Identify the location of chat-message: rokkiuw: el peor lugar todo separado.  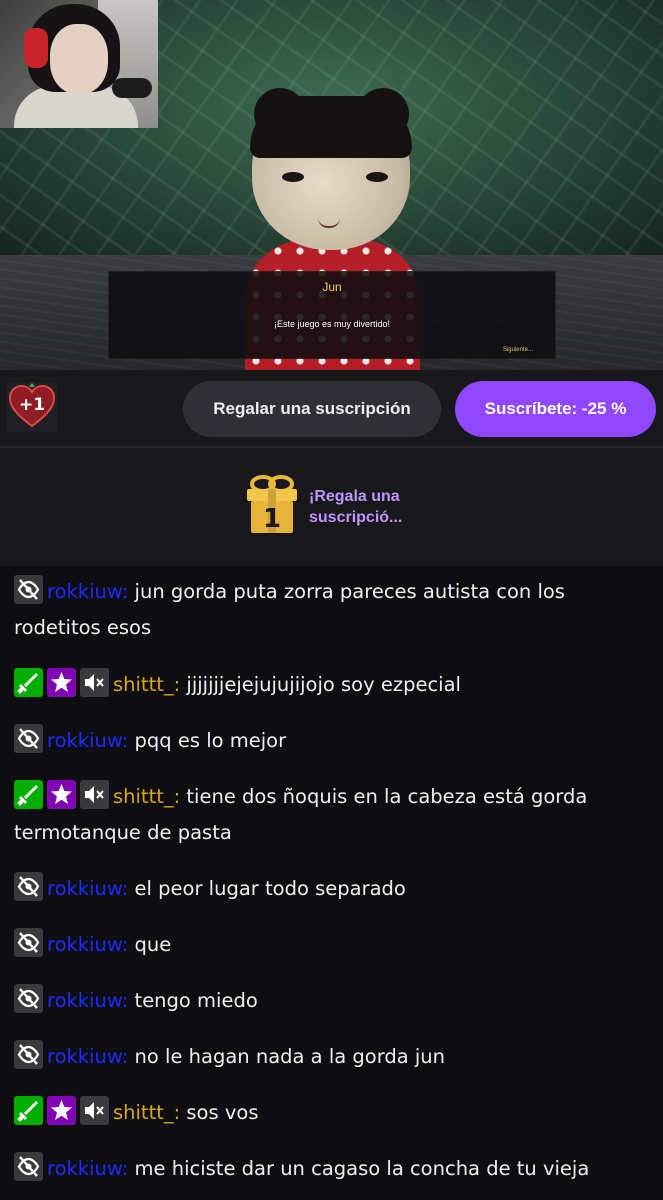
(329, 889).